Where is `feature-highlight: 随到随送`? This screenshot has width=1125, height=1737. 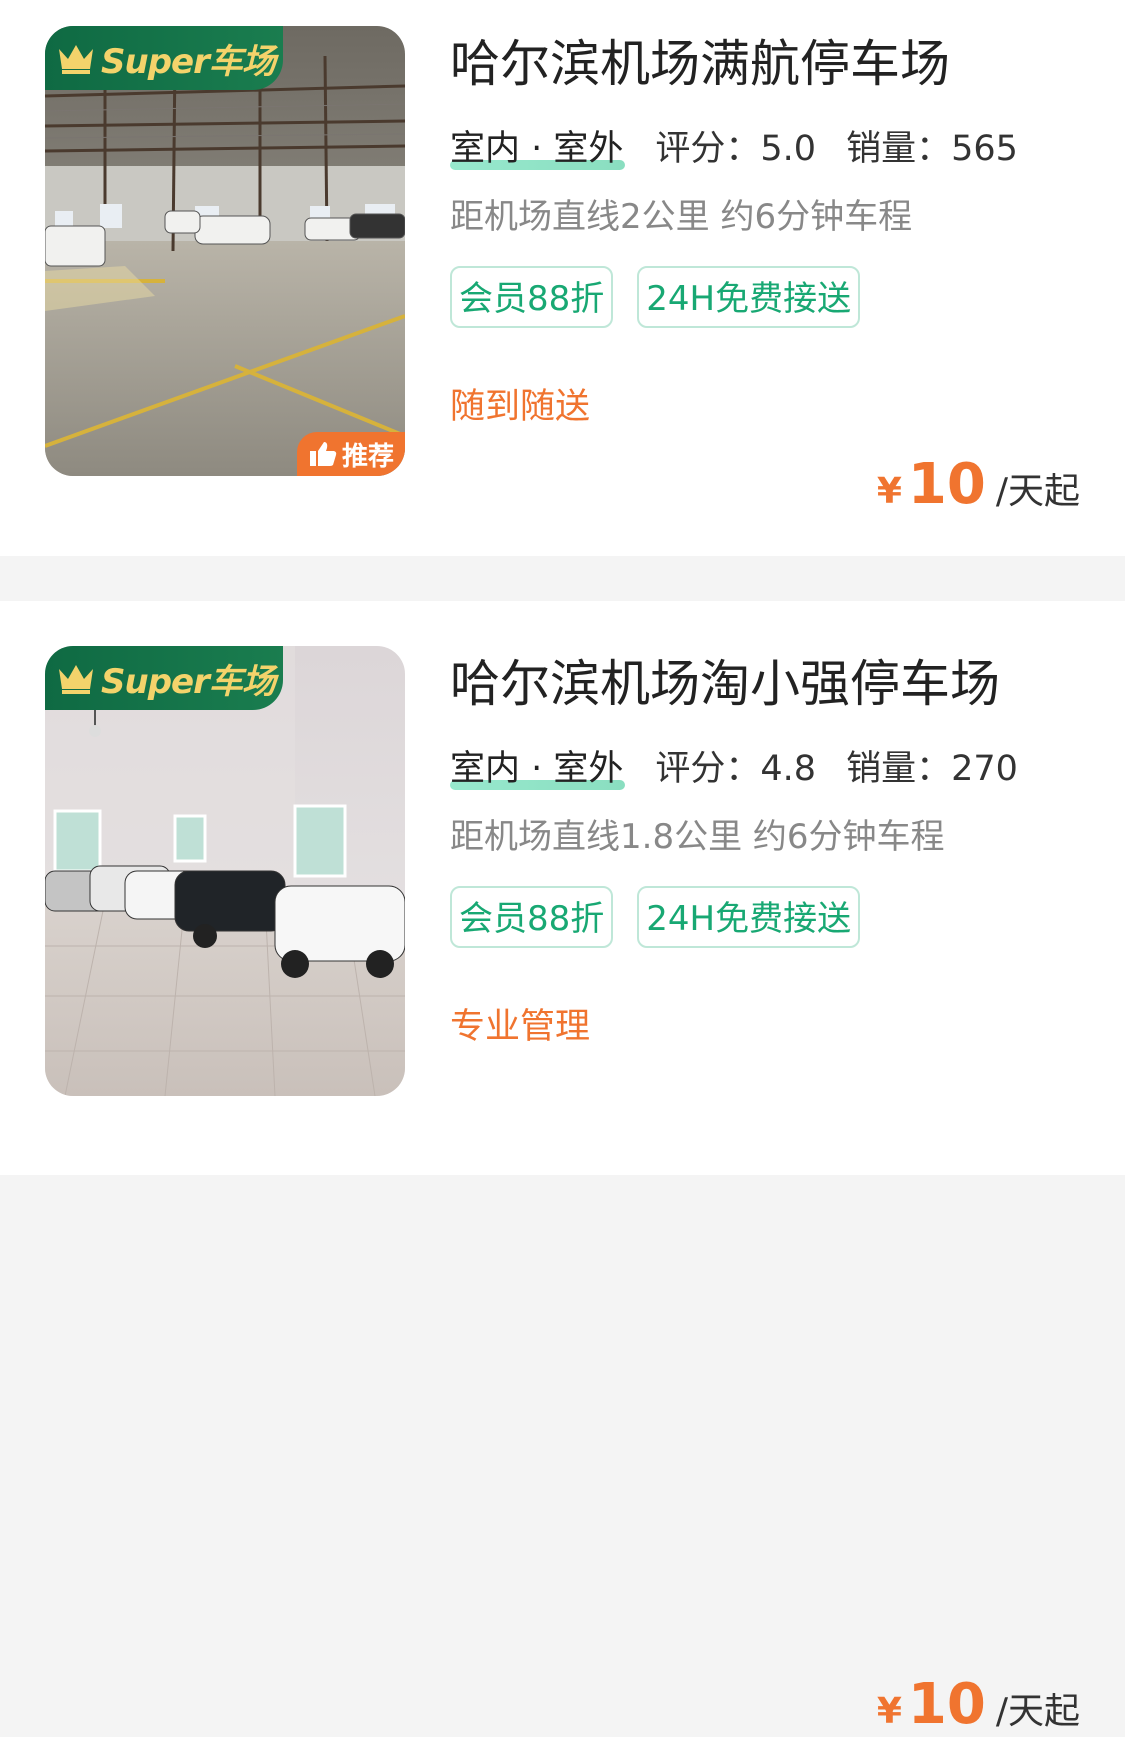
feature-highlight: 随到随送 is located at coordinates (520, 407).